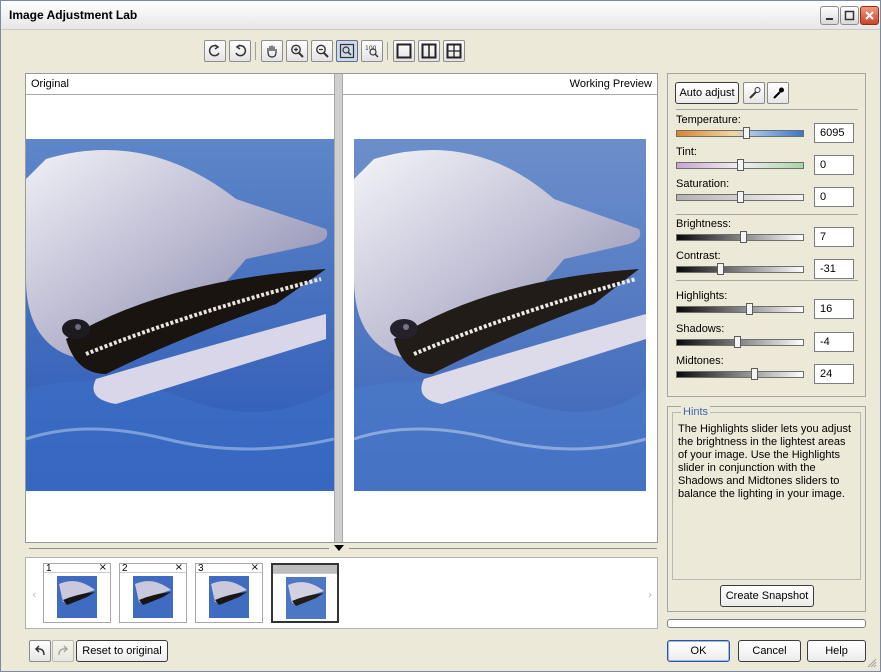 The image size is (881, 672). I want to click on zoom-to-fit-icon, so click(347, 51).